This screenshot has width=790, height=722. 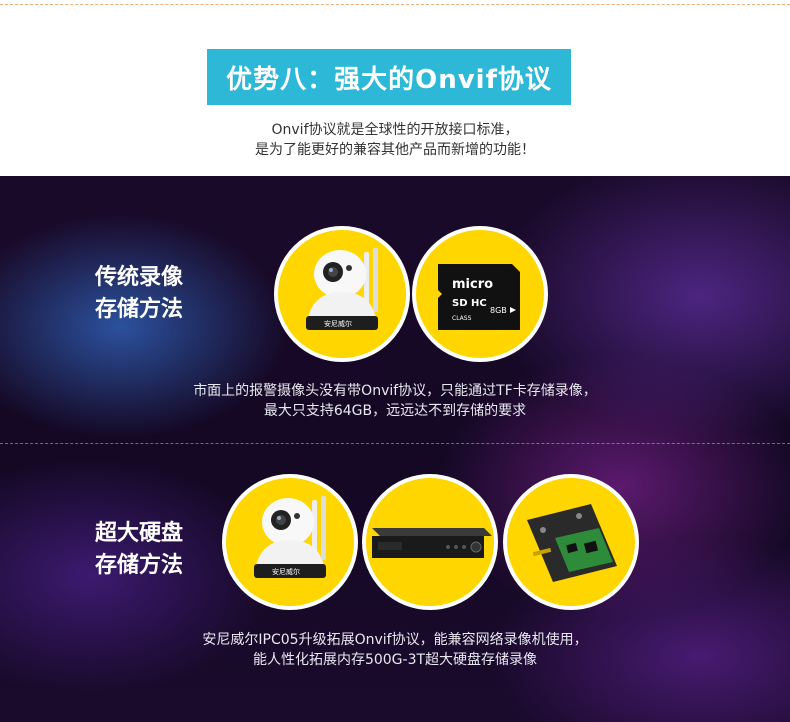 I want to click on title-banner: 优势八：强大的Onvif协议, so click(x=389, y=77).